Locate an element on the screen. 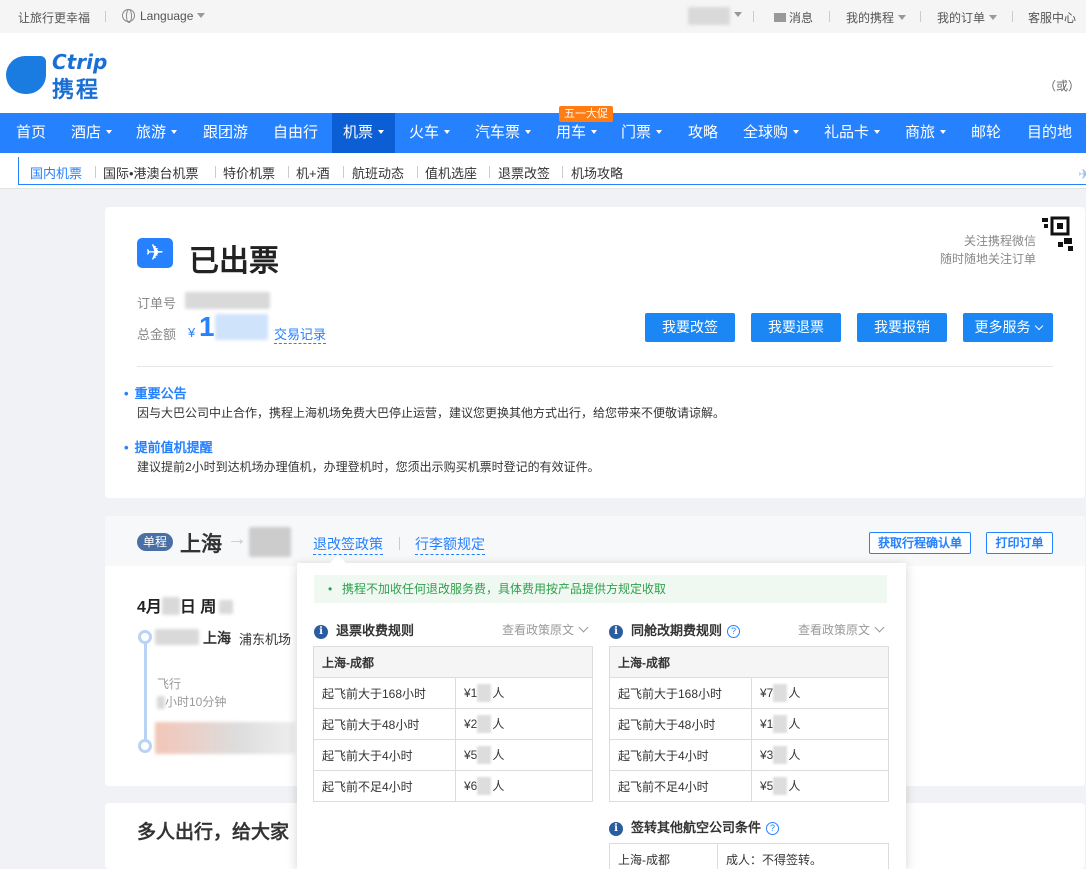  baggage-policy-link: 行李额规定 is located at coordinates (450, 544).